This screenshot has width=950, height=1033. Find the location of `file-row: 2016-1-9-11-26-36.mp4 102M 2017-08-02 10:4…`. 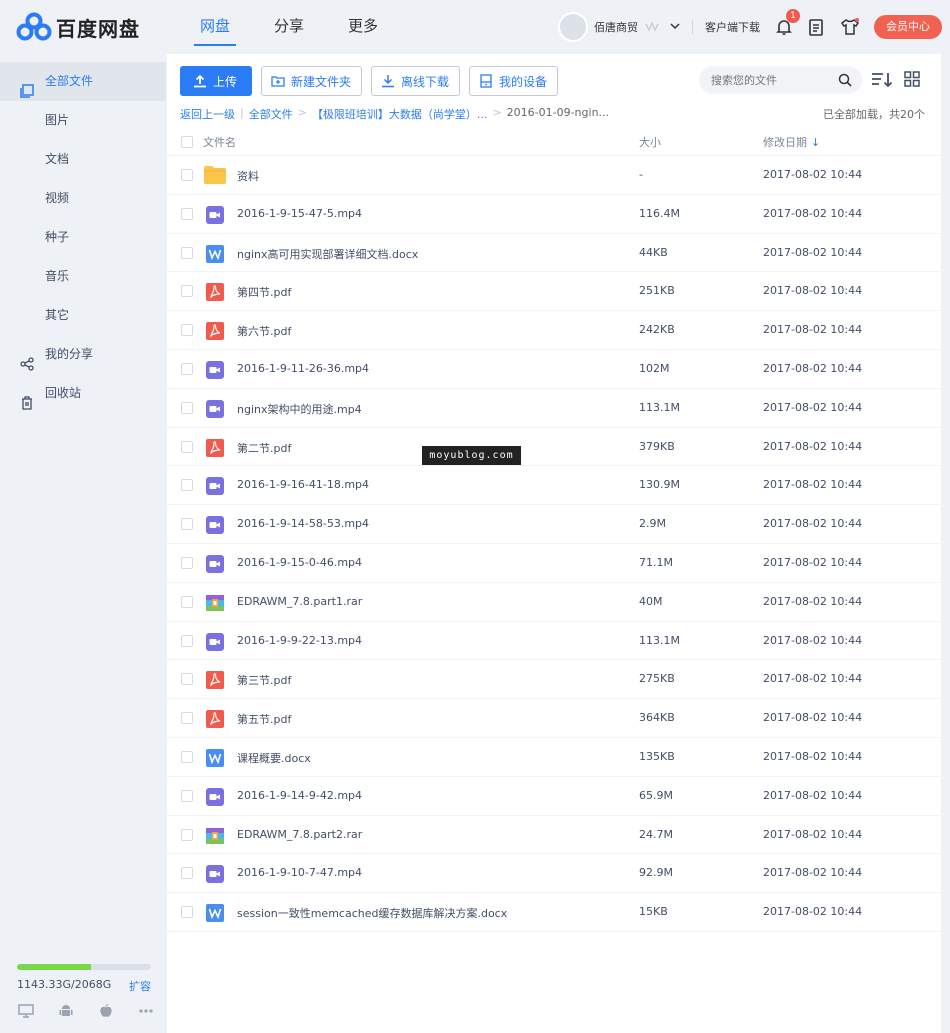

file-row: 2016-1-9-11-26-36.mp4 102M 2017-08-02 10:4… is located at coordinates (554, 369).